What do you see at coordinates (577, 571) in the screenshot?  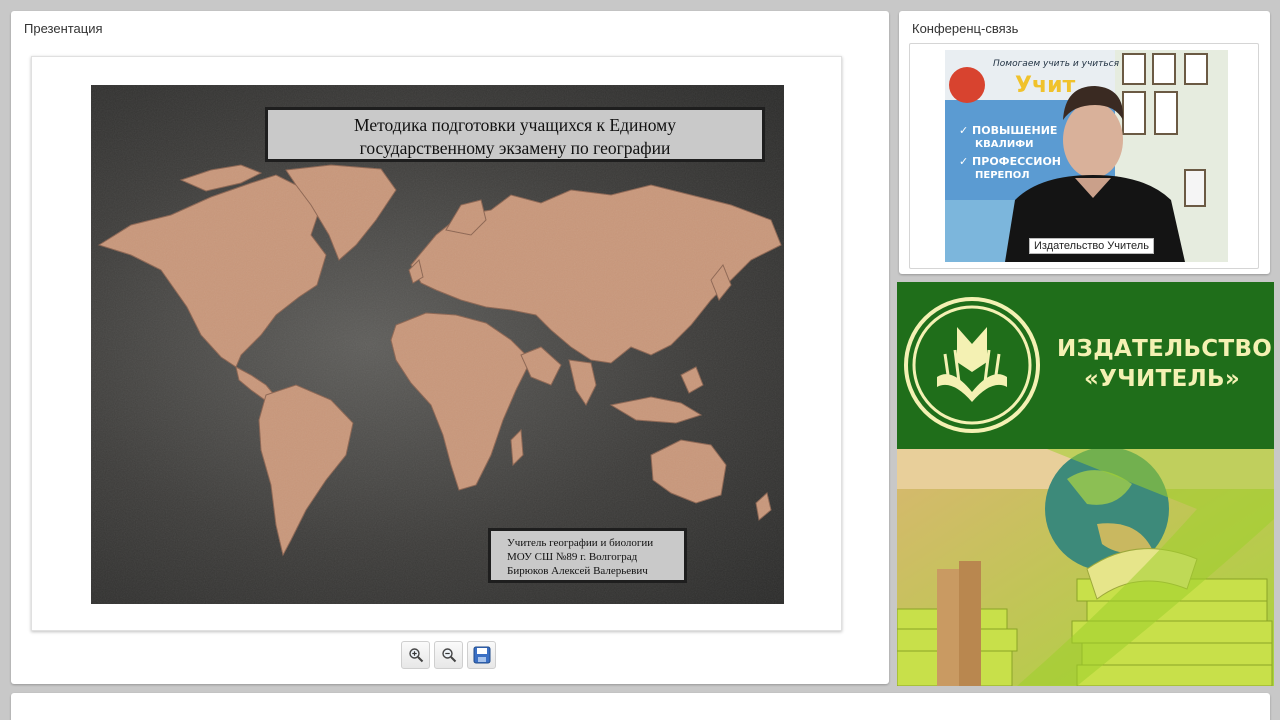 I see `author-line-3: Бирюков Алексей Валерьевич` at bounding box center [577, 571].